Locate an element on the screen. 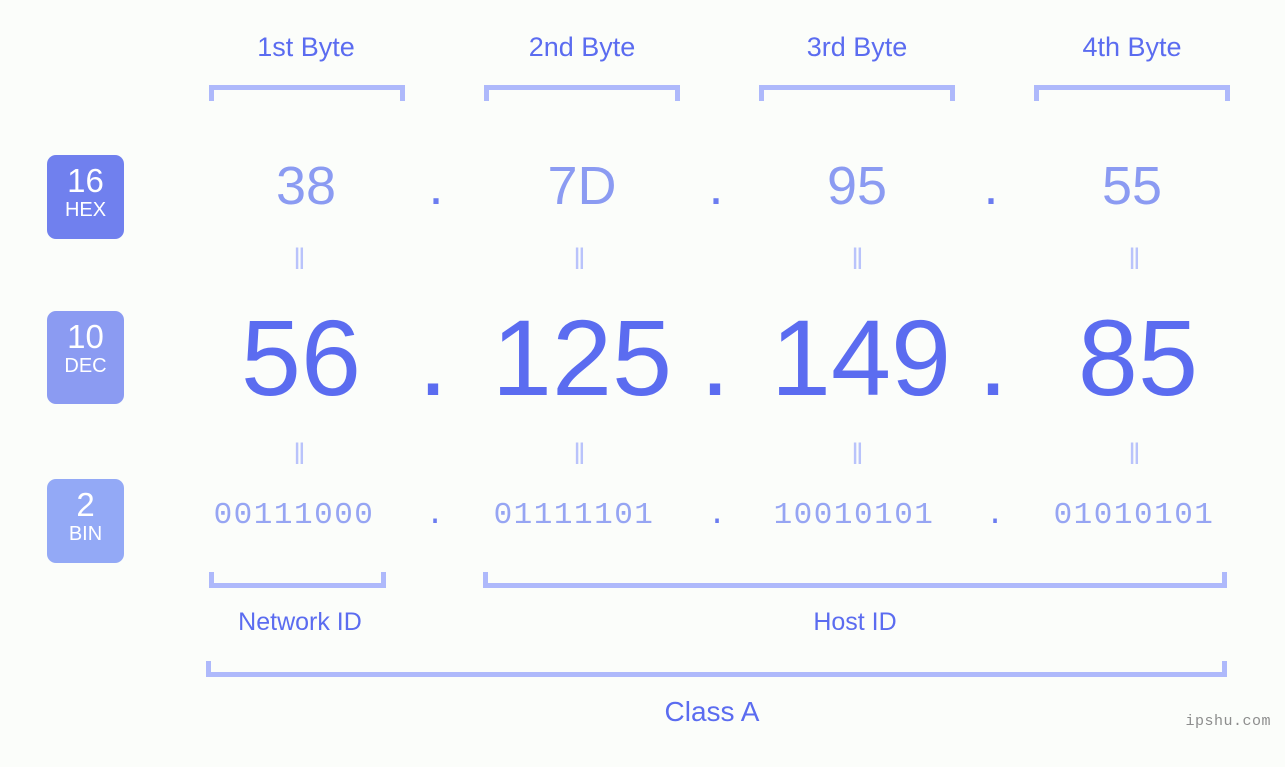 Image resolution: width=1285 pixels, height=767 pixels. base-badge-bin-number: 2 is located at coordinates (85, 504).